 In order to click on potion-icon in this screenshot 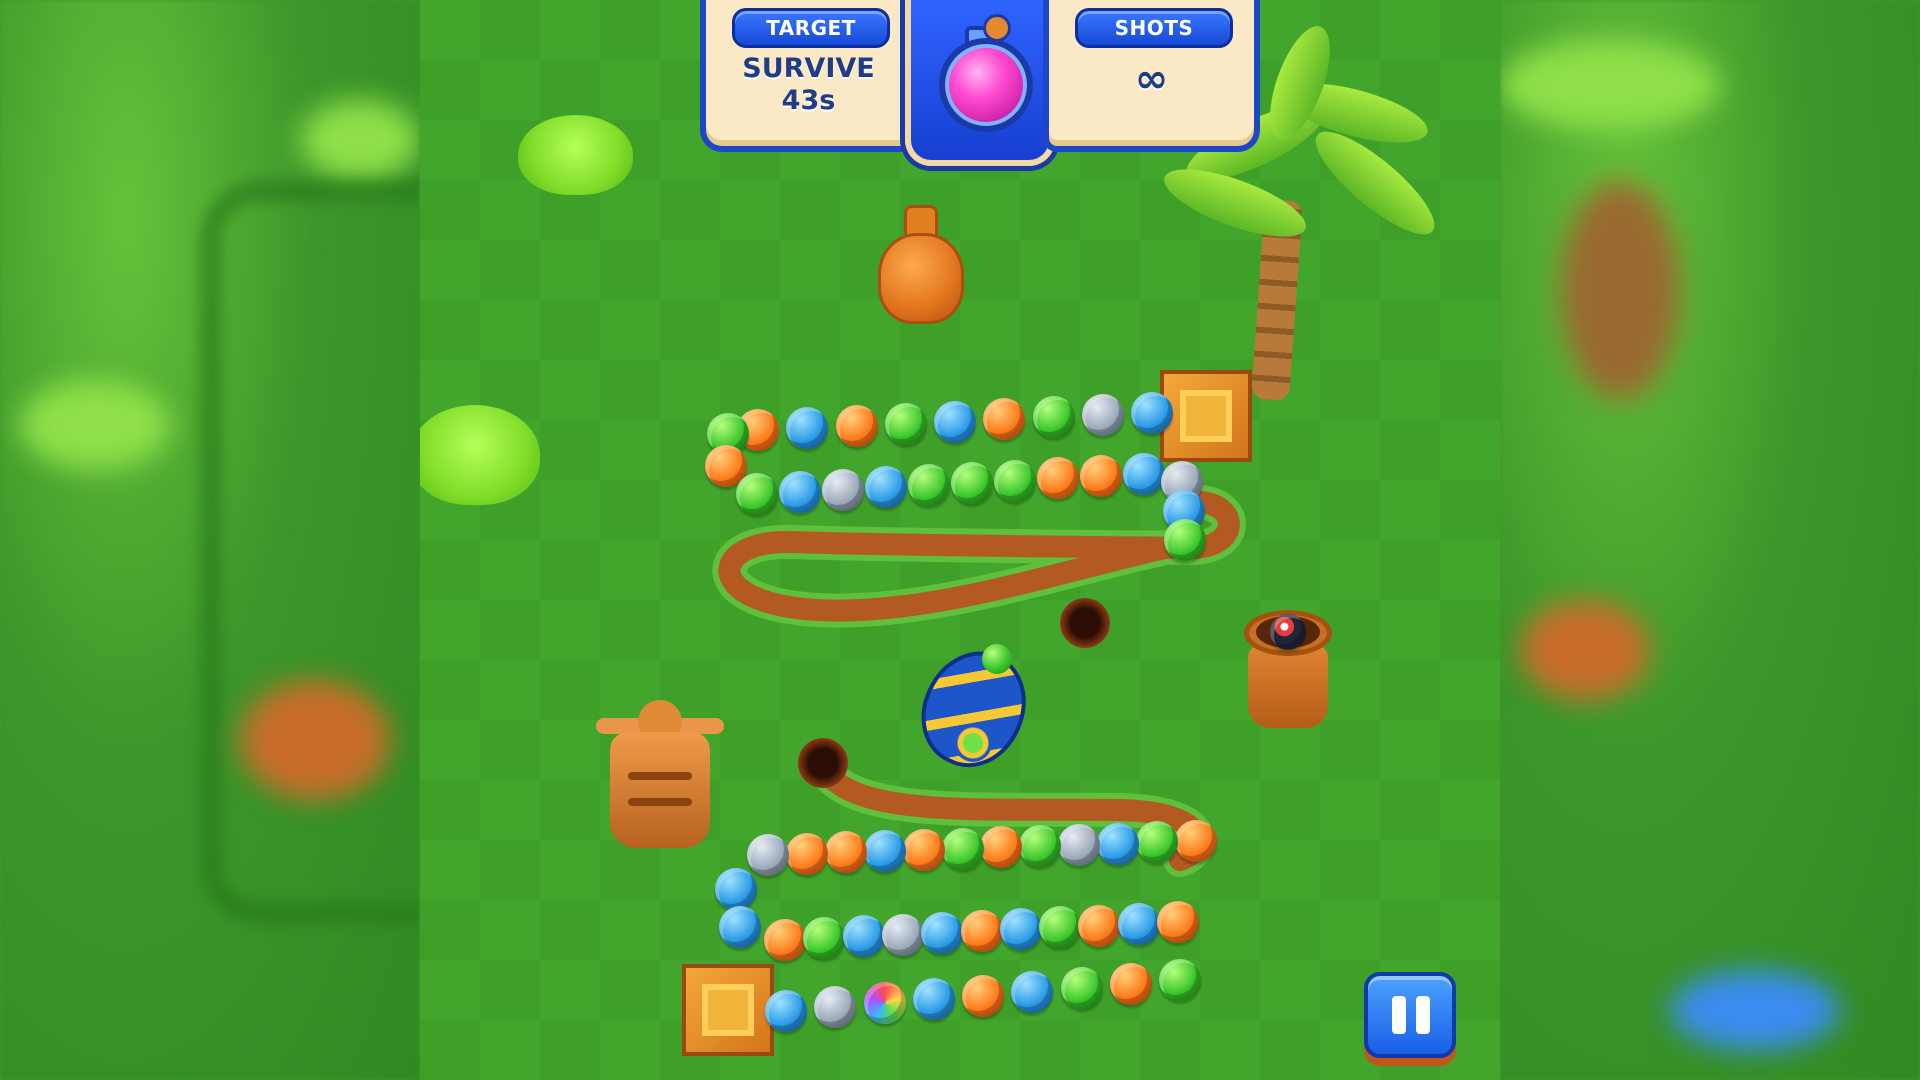, I will do `click(986, 85)`.